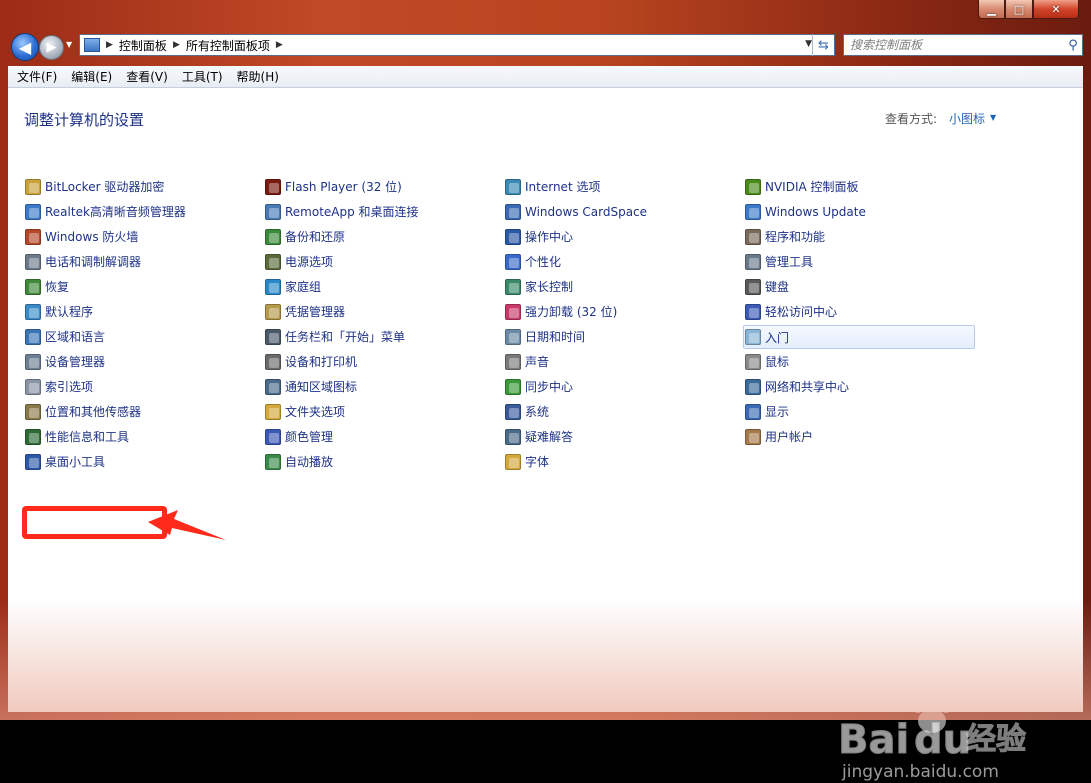 This screenshot has height=783, width=1091. Describe the element at coordinates (342, 386) in the screenshot. I see `cp-item-notification: 通知区域图标` at that location.